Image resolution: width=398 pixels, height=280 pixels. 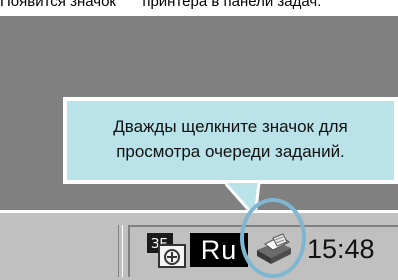 What do you see at coordinates (60, 5) in the screenshot?
I see `instruction-text-start: Появится значок` at bounding box center [60, 5].